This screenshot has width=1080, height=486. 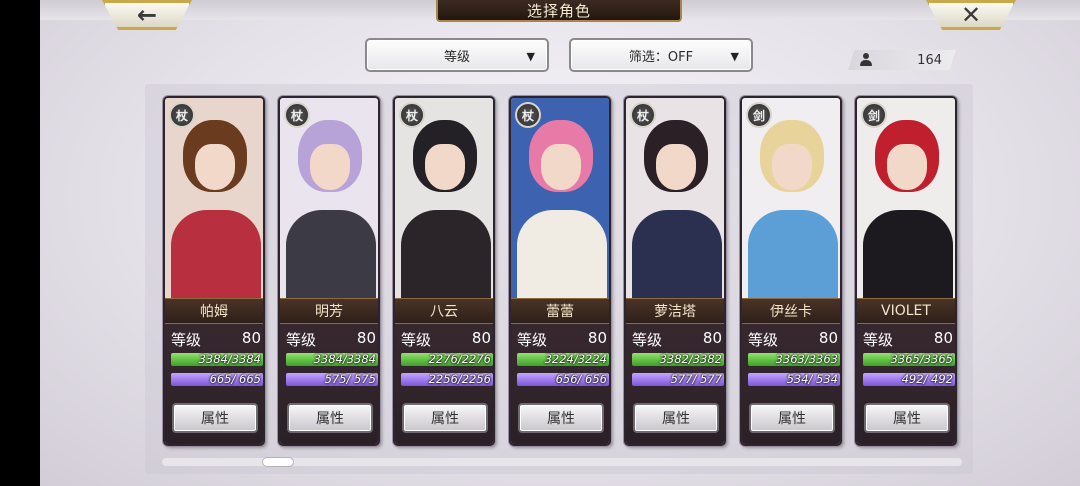 What do you see at coordinates (794, 379) in the screenshot?
I see `sp-bar: 534/ 534` at bounding box center [794, 379].